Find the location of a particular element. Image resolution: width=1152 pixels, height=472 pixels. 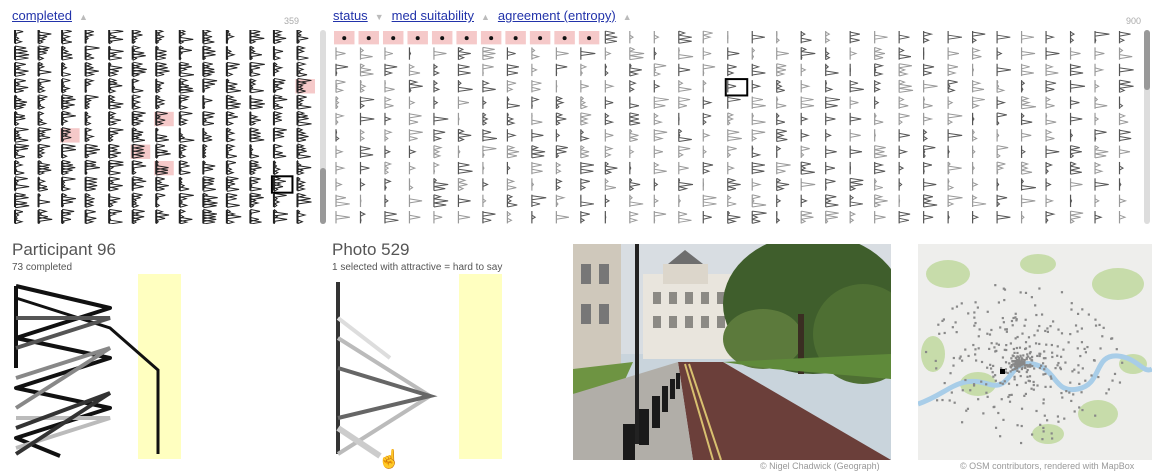

sort-desc-icon: ▼ is located at coordinates (379, 17).